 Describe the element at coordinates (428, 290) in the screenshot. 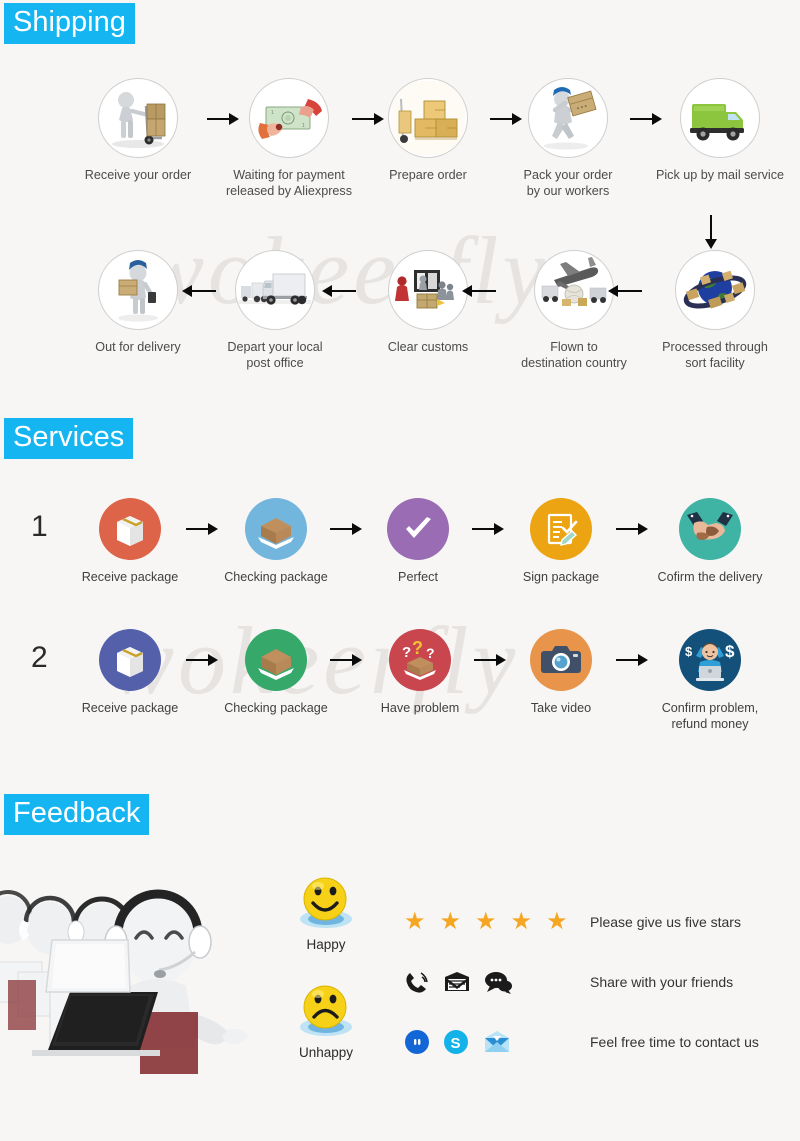

I see `customs-inspection-icon` at that location.